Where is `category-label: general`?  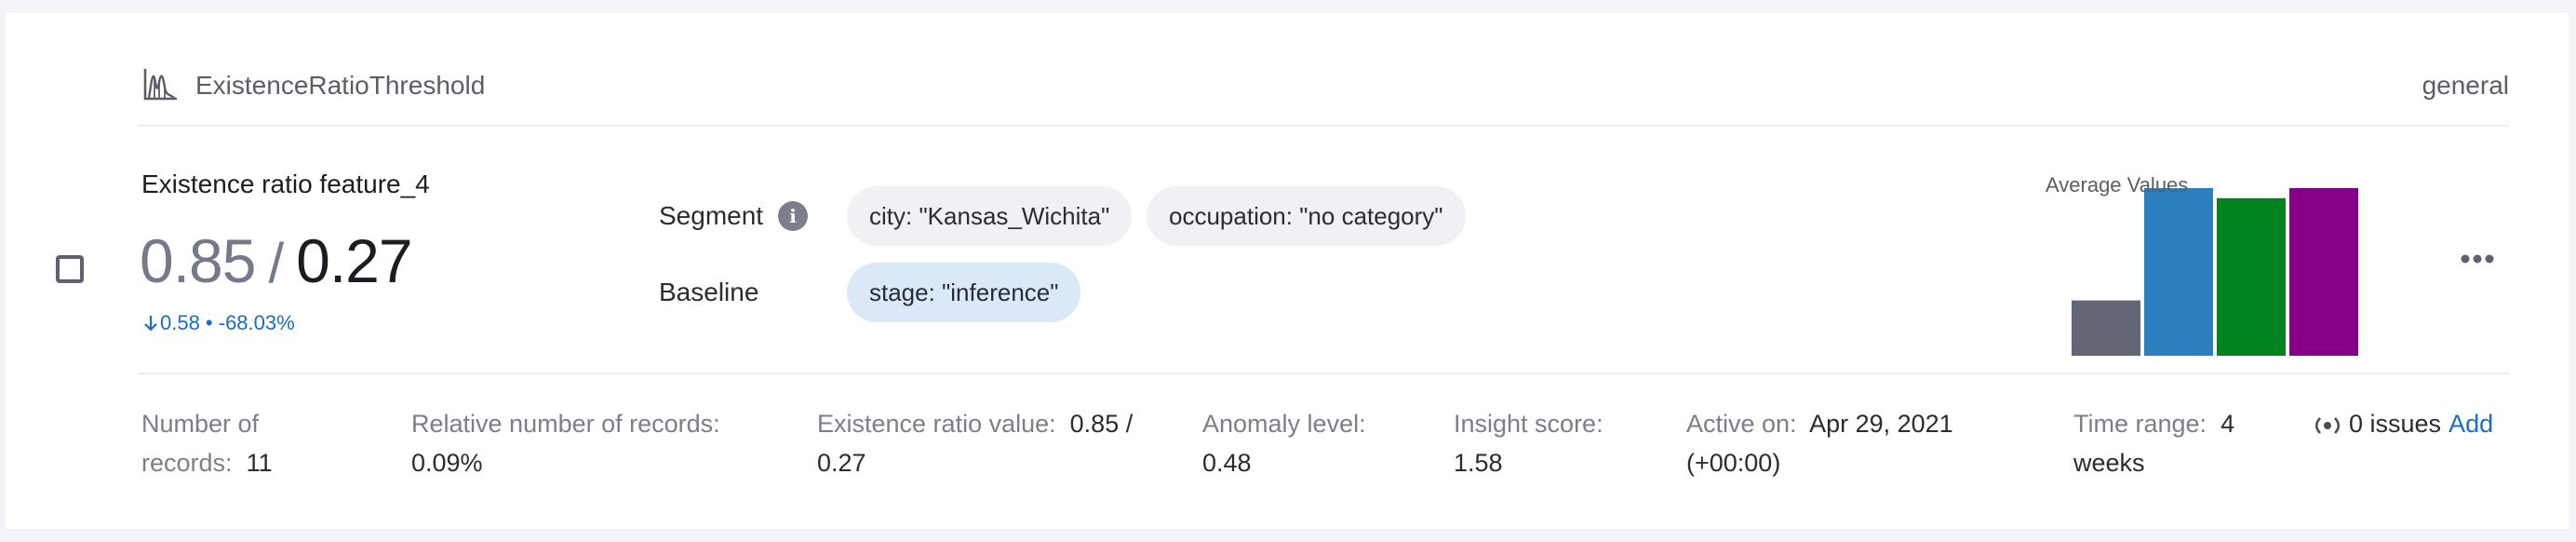
category-label: general is located at coordinates (2465, 86).